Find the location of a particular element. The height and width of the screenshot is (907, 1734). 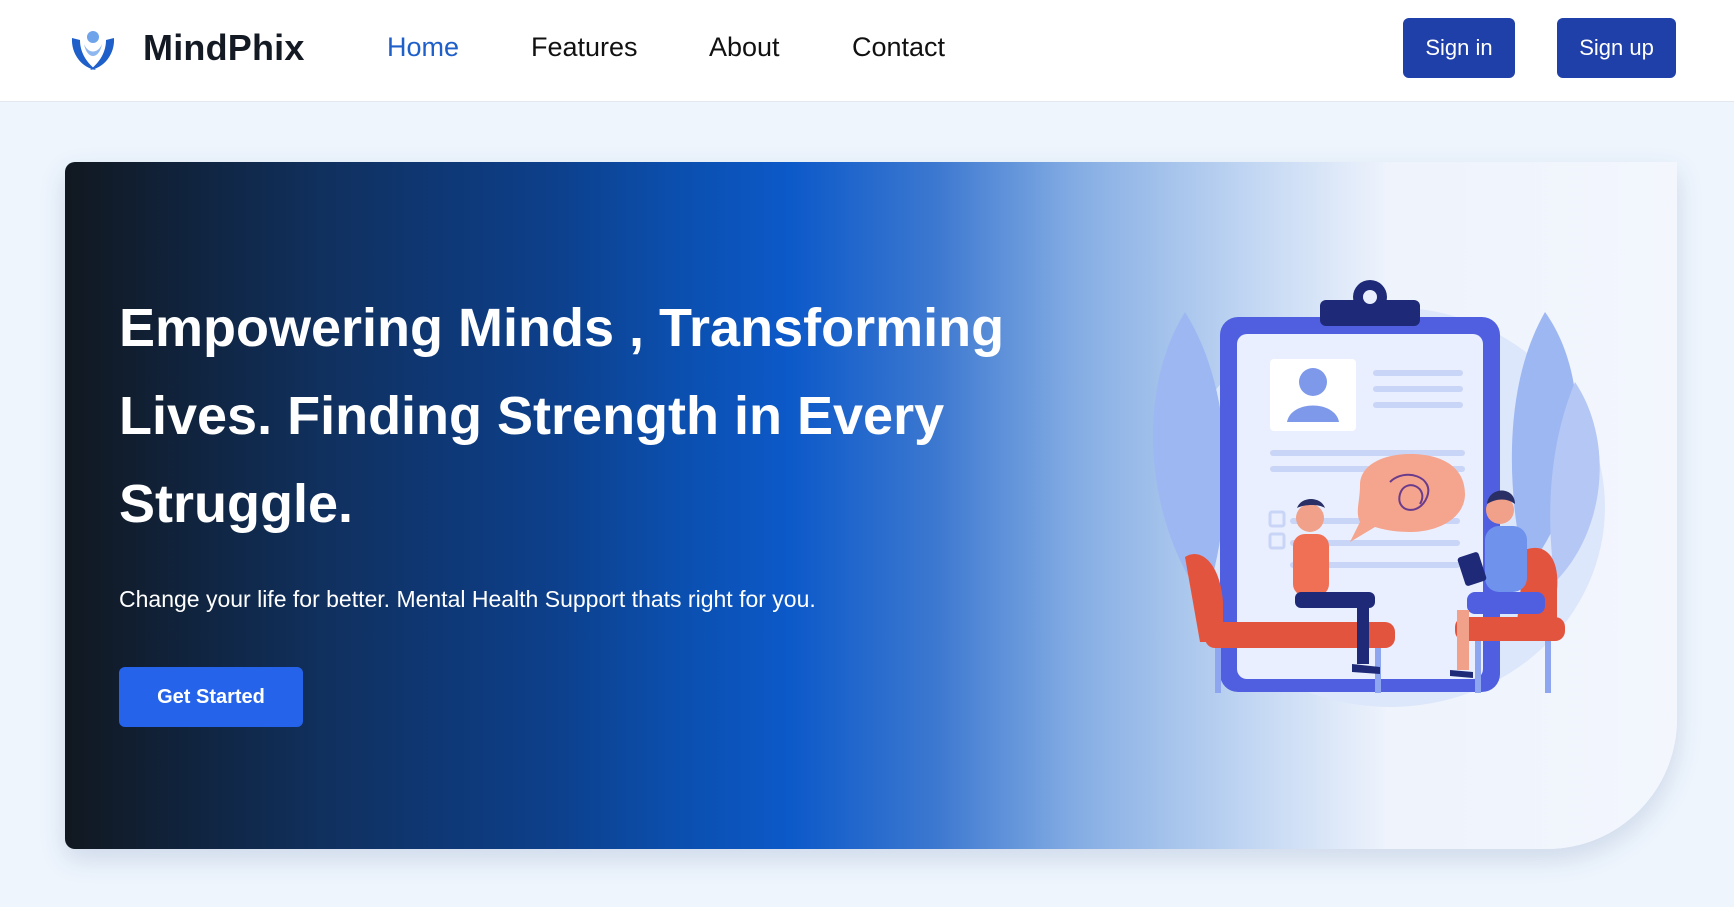

brand-name: MindPhix is located at coordinates (224, 48).